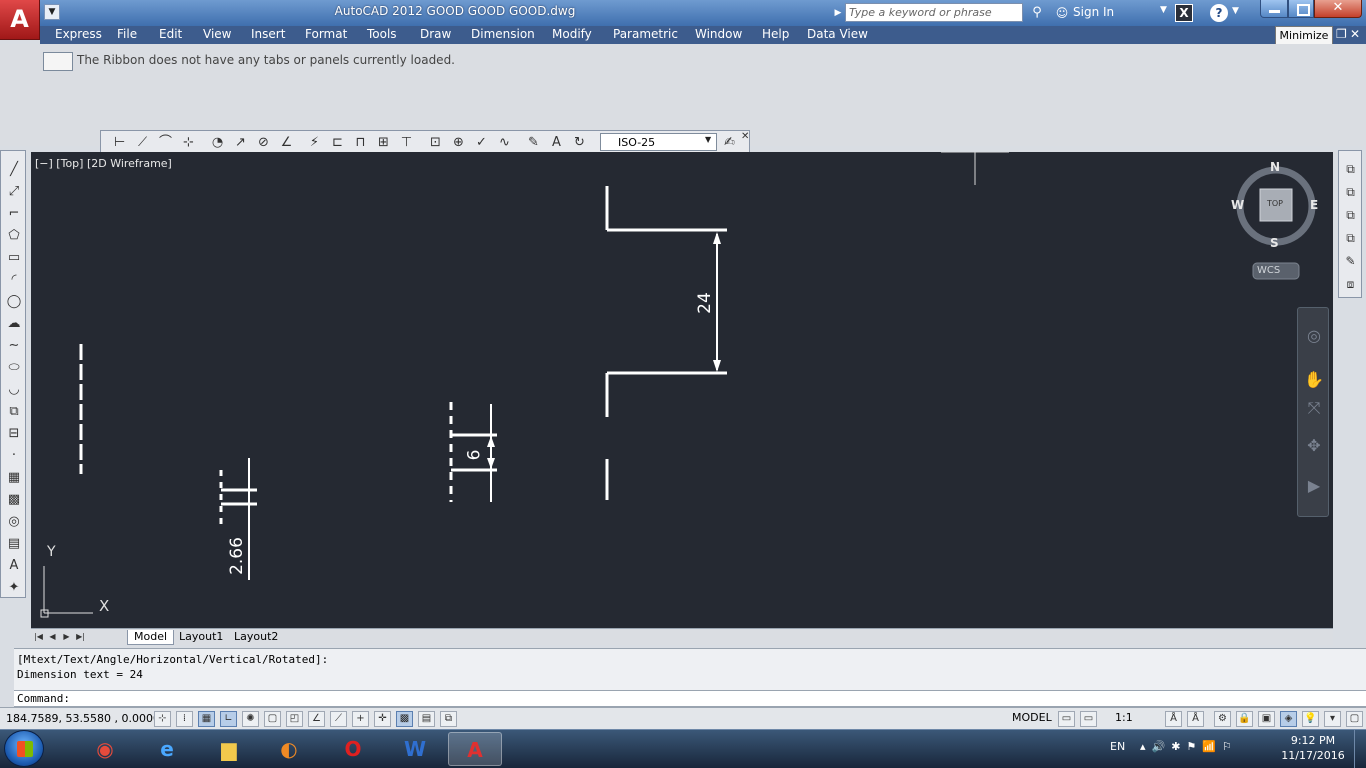 Image resolution: width=1366 pixels, height=768 pixels. Describe the element at coordinates (1338, 9) in the screenshot. I see `close-window-button: ✕` at that location.